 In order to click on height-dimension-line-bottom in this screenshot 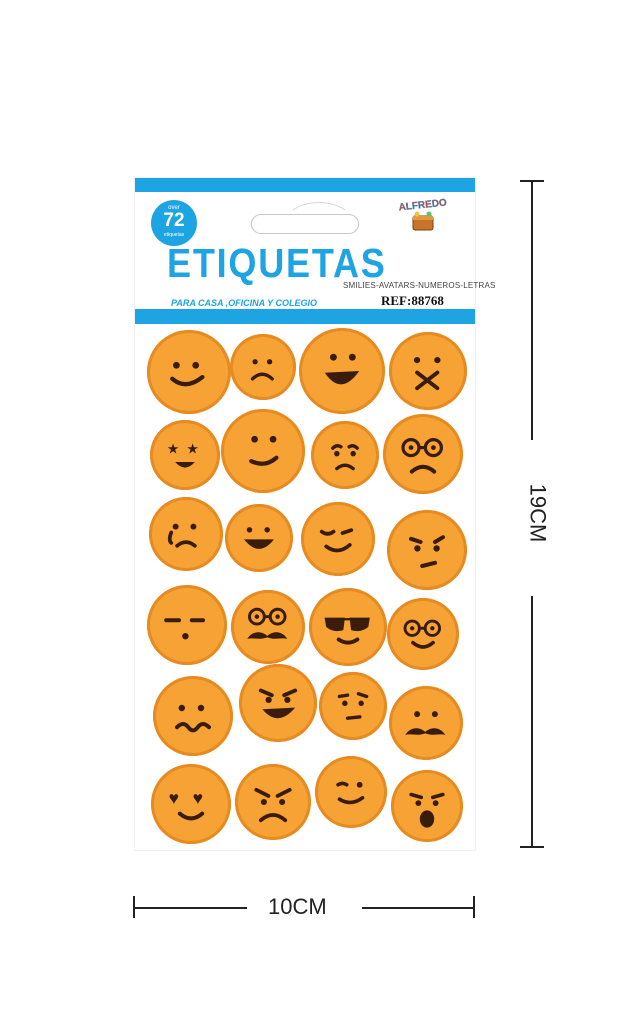, I will do `click(532, 721)`.